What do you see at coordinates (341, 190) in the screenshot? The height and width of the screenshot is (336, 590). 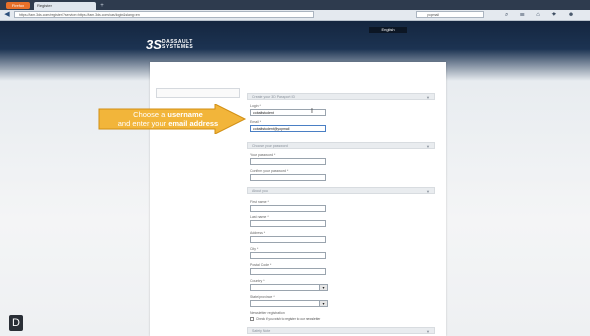 I see `section-about-you: About you ▼` at bounding box center [341, 190].